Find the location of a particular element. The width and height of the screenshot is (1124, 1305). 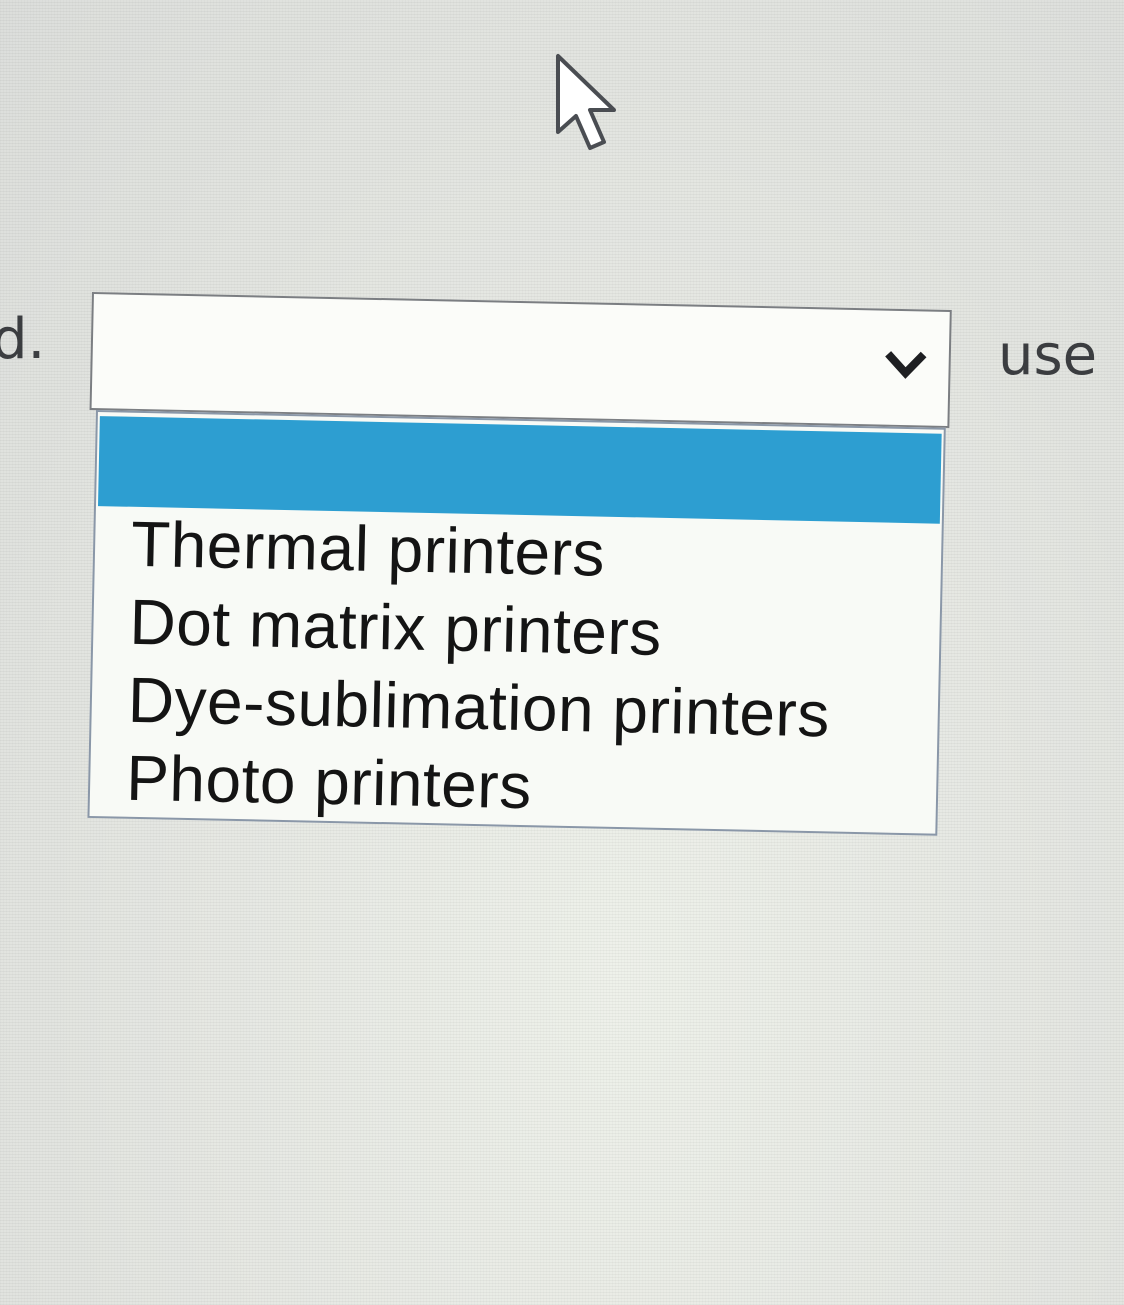

chevron-down-icon is located at coordinates (905, 366).